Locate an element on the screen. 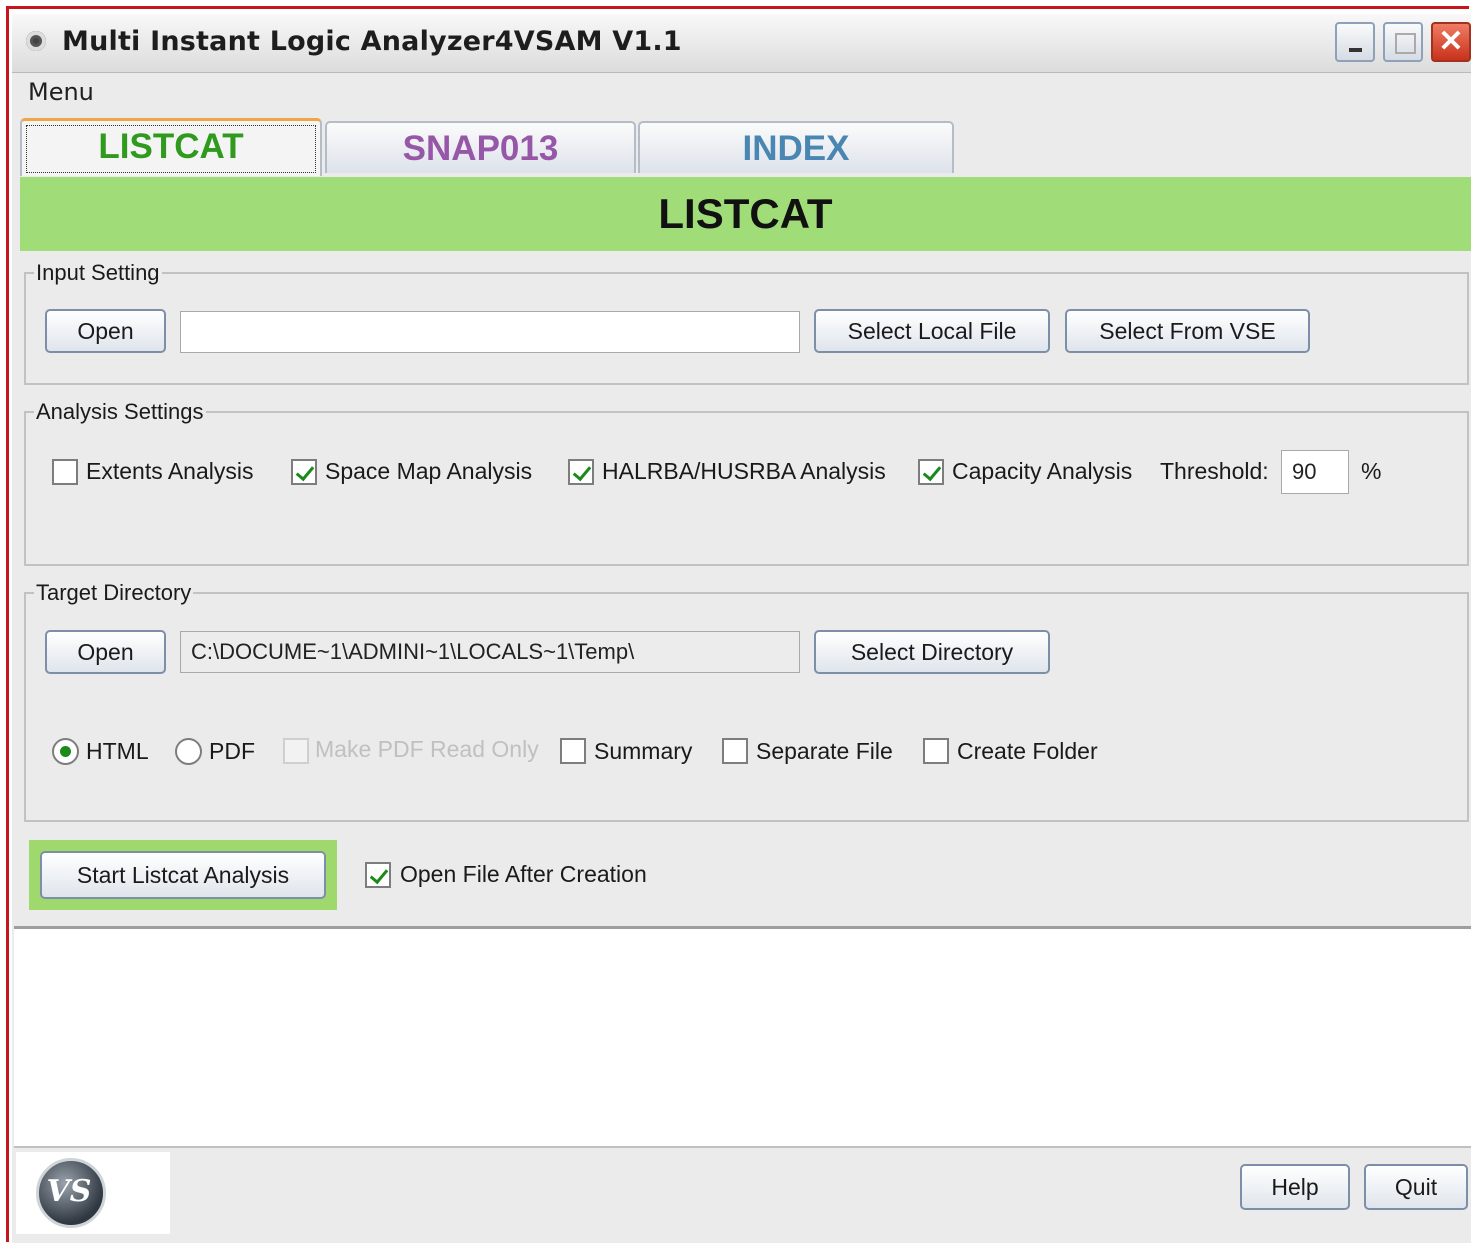 Image resolution: width=1471 pixels, height=1243 pixels. target-path-field: C:\DOCUME~1\ADMINI~1\LOCALS~1\Temp\ is located at coordinates (490, 652).